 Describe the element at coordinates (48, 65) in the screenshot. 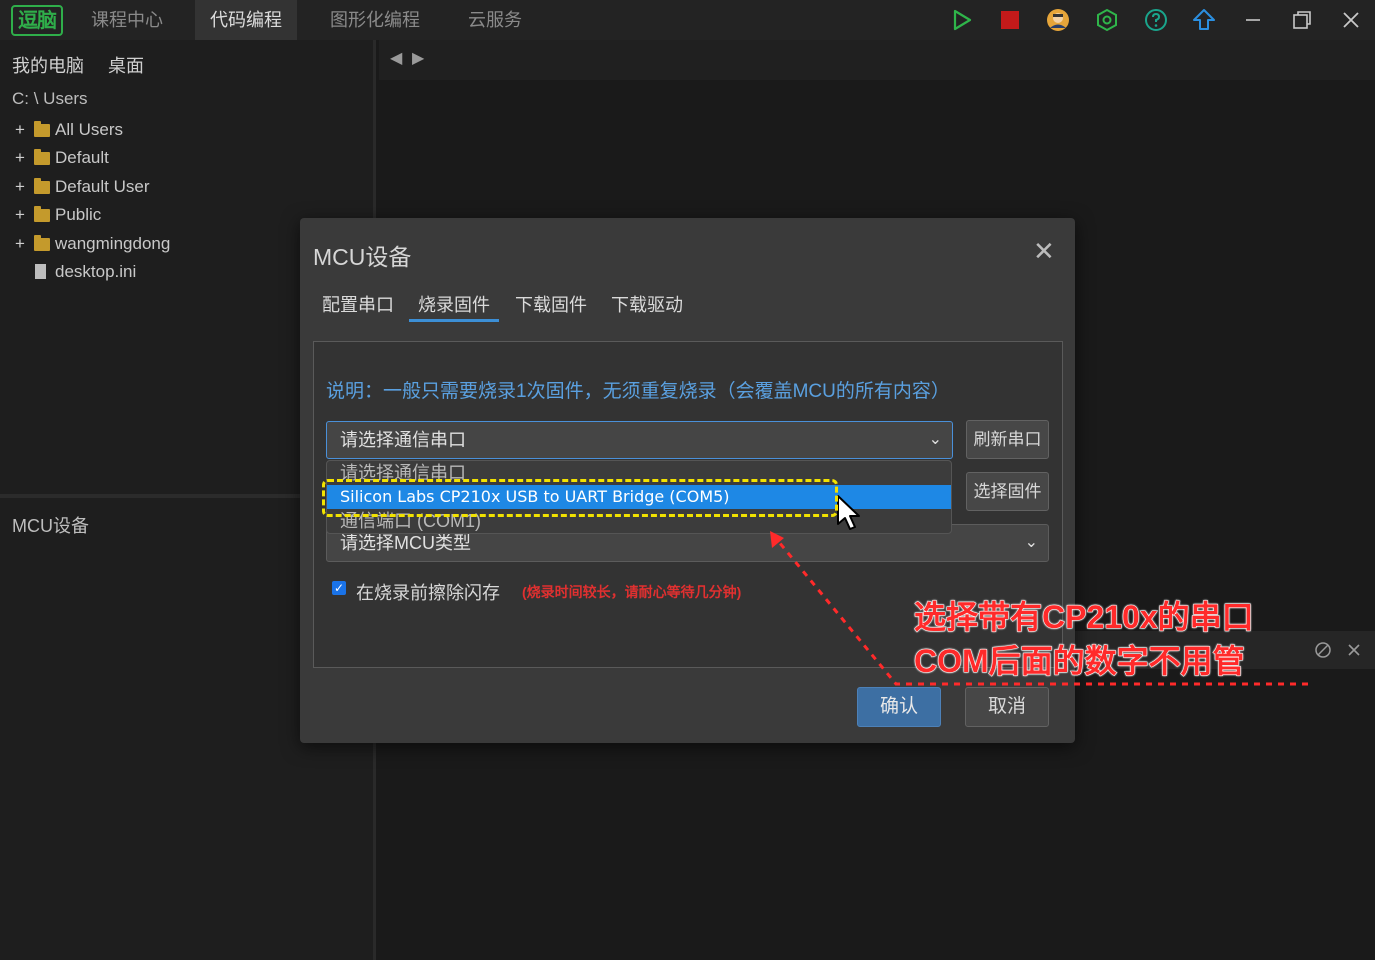

I see `location-my-computer: 我的电脑` at that location.